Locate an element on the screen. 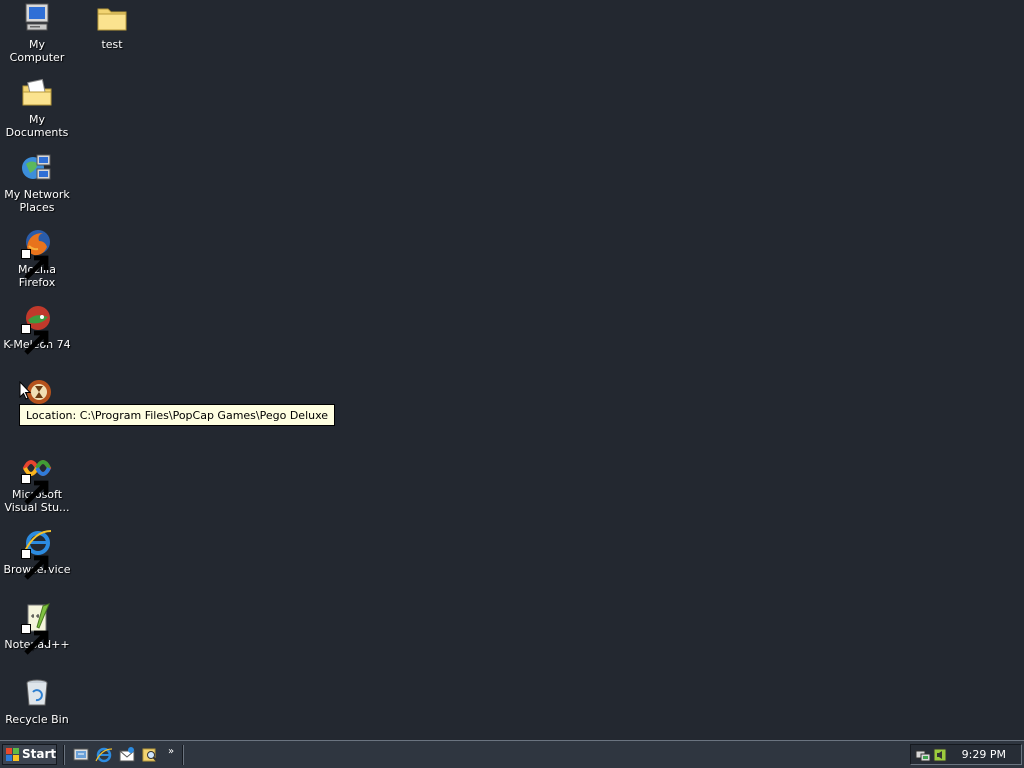 This screenshot has height=768, width=1024. desktop-icon-my-documents: My Documents is located at coordinates (37, 108).